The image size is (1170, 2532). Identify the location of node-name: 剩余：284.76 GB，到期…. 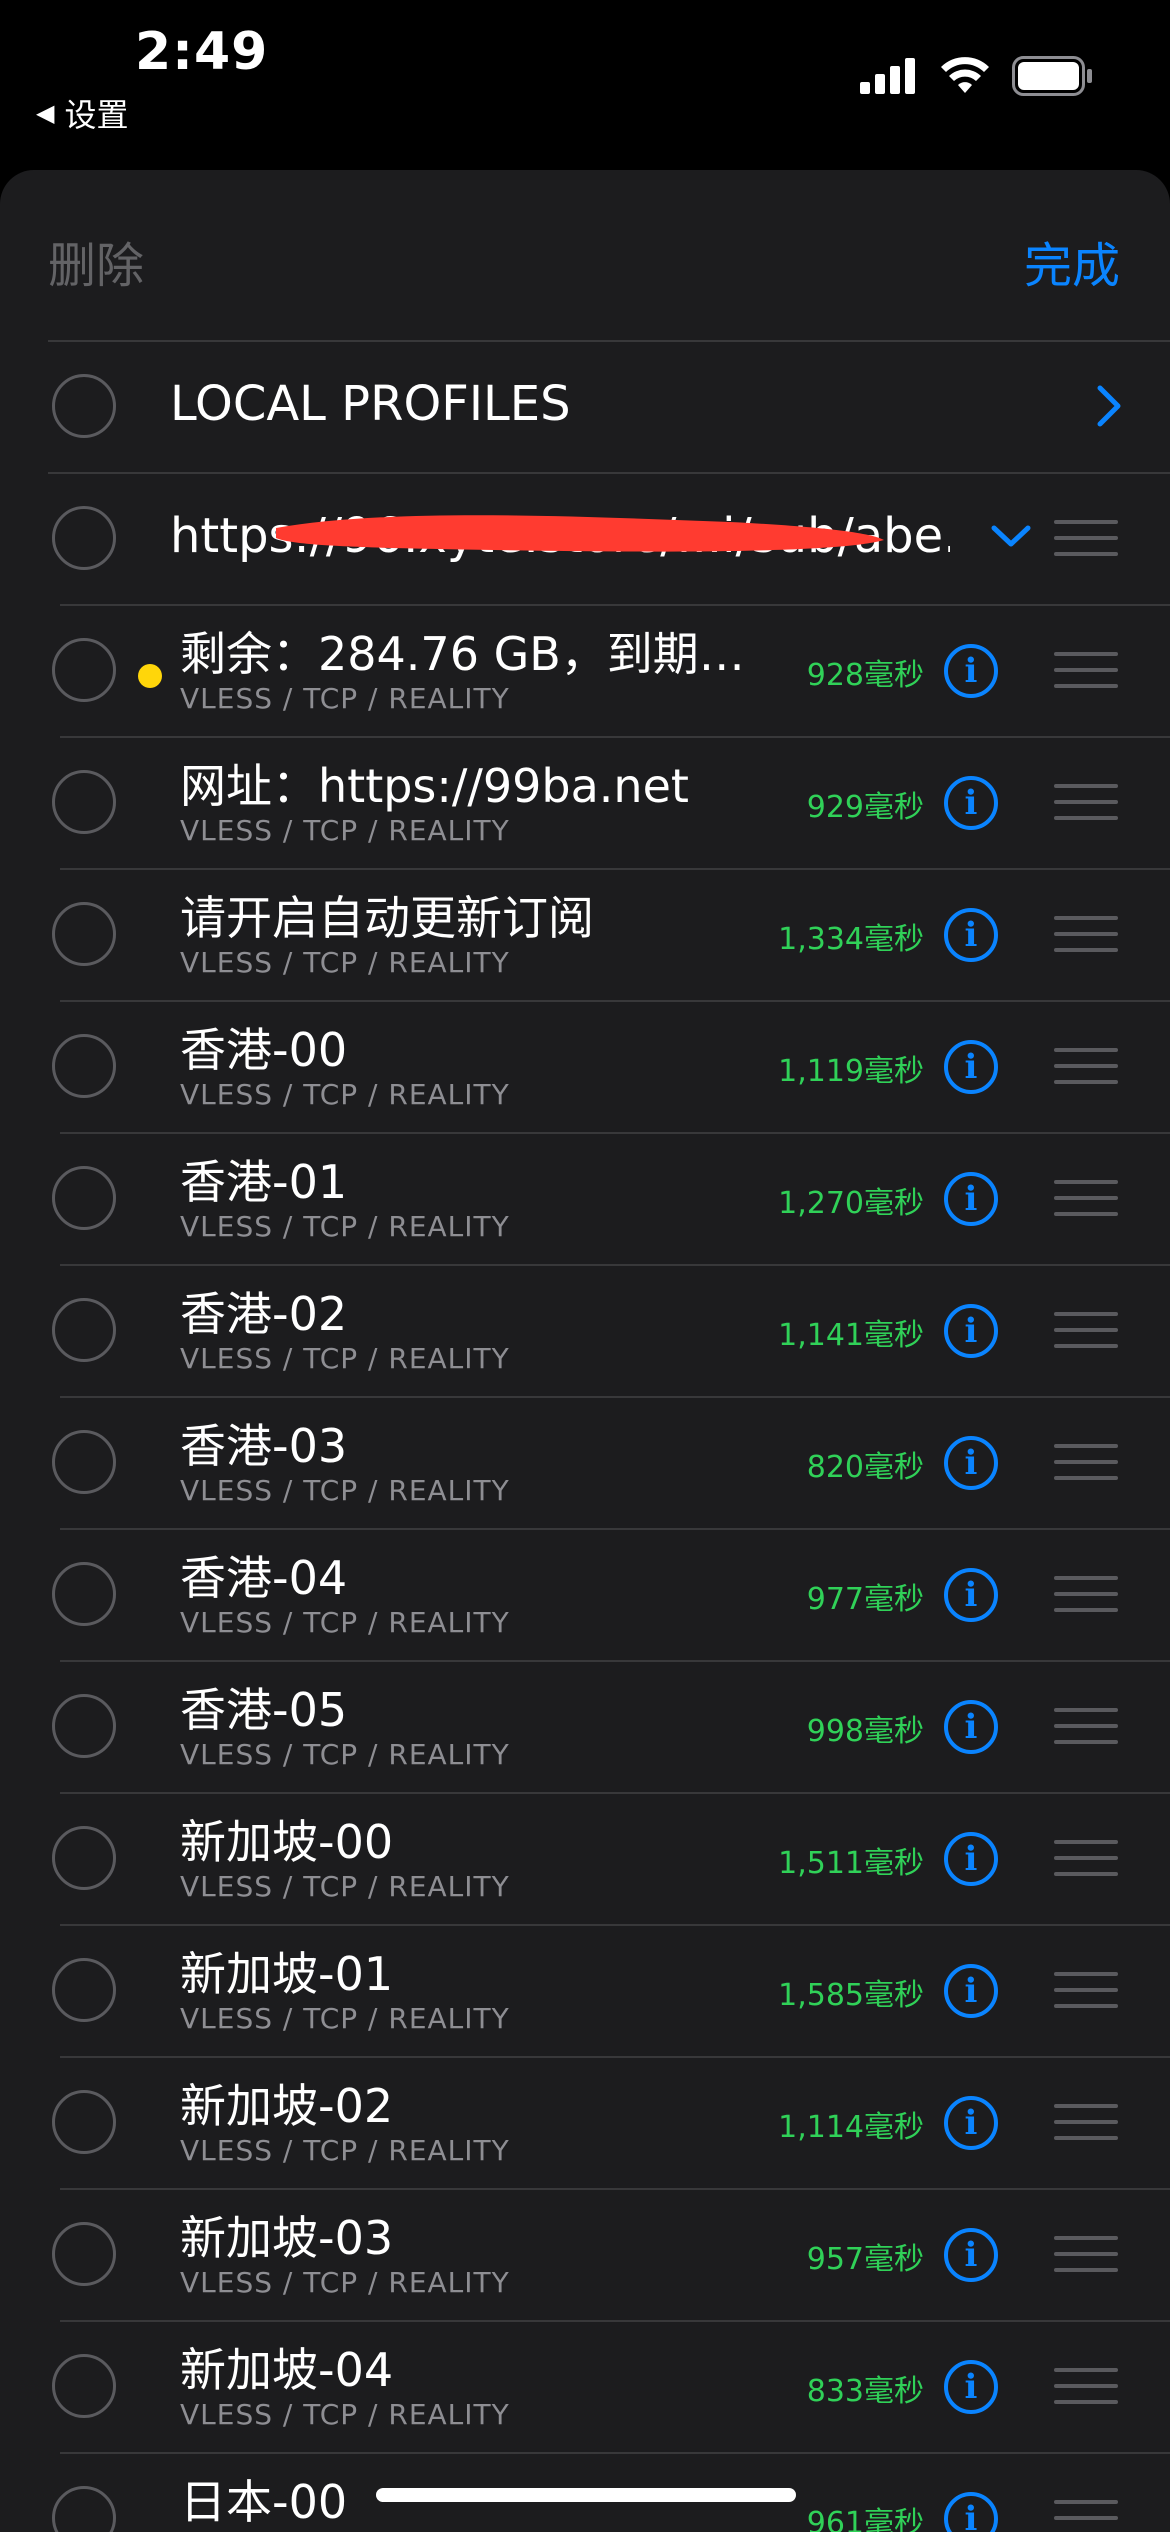
(460, 654).